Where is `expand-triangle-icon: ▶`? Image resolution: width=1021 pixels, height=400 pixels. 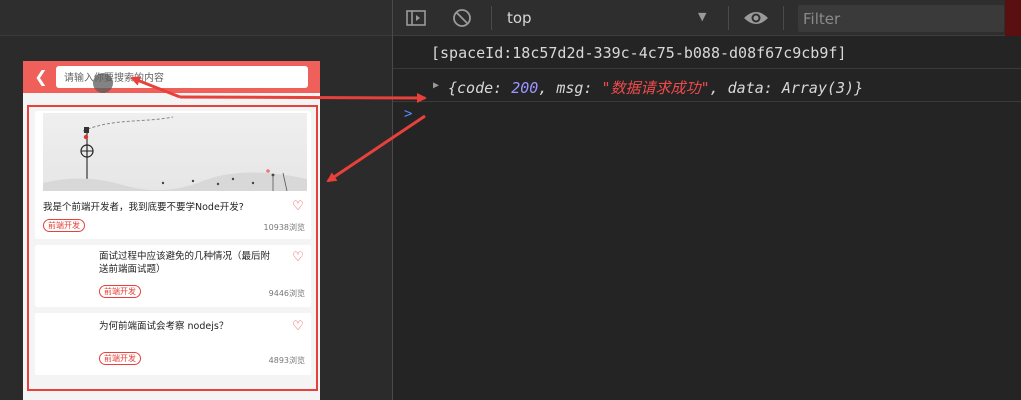
expand-triangle-icon: ▶ is located at coordinates (436, 85).